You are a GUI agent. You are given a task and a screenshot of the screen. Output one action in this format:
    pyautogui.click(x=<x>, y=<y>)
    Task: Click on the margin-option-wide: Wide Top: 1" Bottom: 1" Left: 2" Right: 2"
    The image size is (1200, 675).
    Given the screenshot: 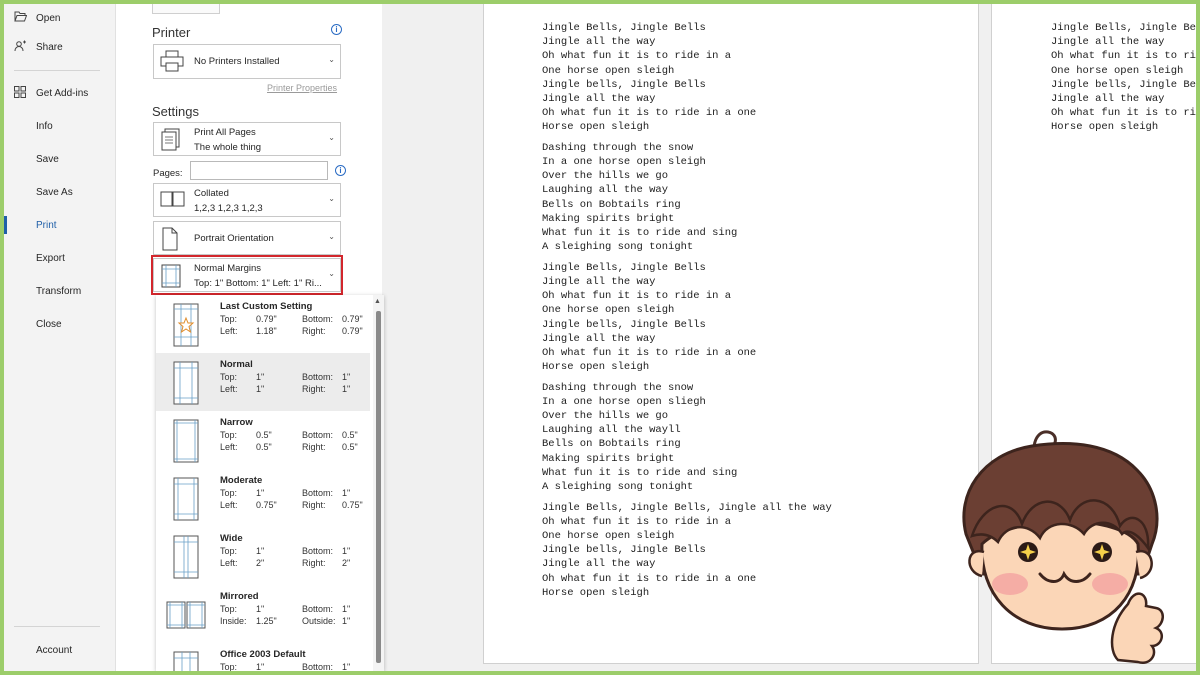 What is the action you would take?
    pyautogui.click(x=263, y=556)
    